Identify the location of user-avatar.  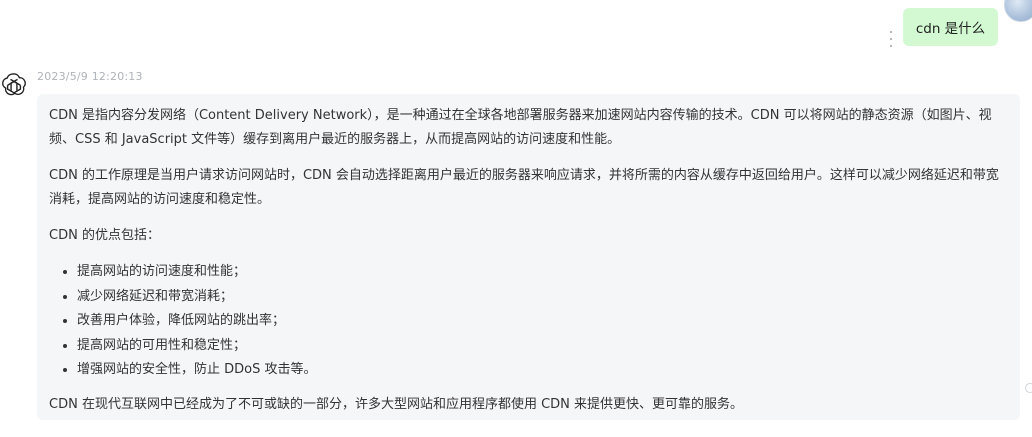
(1018, 11).